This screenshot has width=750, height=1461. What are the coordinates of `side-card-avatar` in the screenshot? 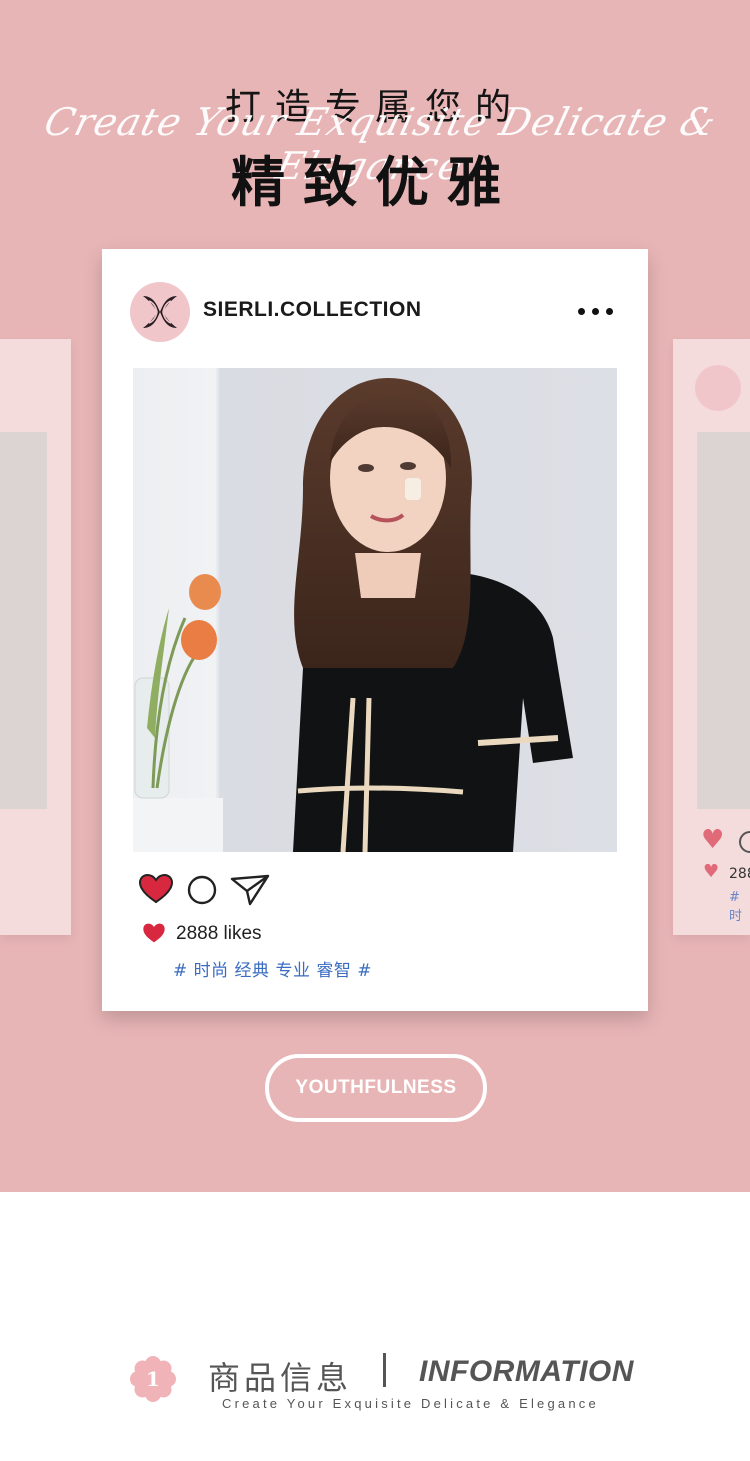 It's located at (718, 388).